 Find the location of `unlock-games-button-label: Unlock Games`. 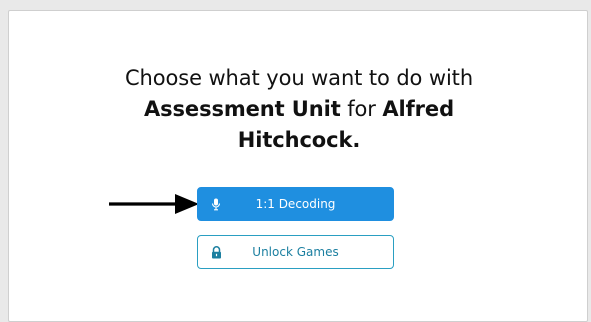

unlock-games-button-label: Unlock Games is located at coordinates (295, 252).